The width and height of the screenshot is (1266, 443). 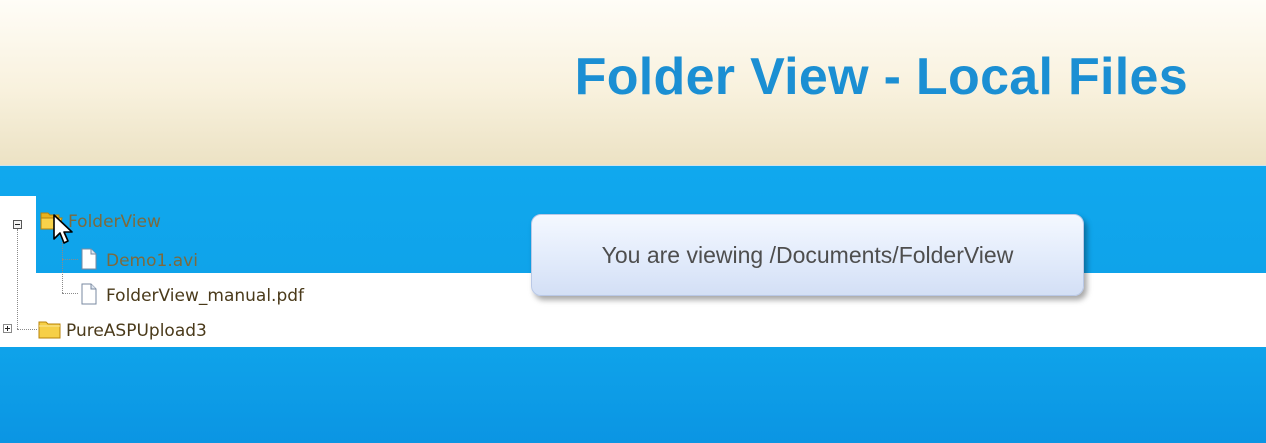 What do you see at coordinates (152, 261) in the screenshot?
I see `tree-label-demo1: Demo1.avi` at bounding box center [152, 261].